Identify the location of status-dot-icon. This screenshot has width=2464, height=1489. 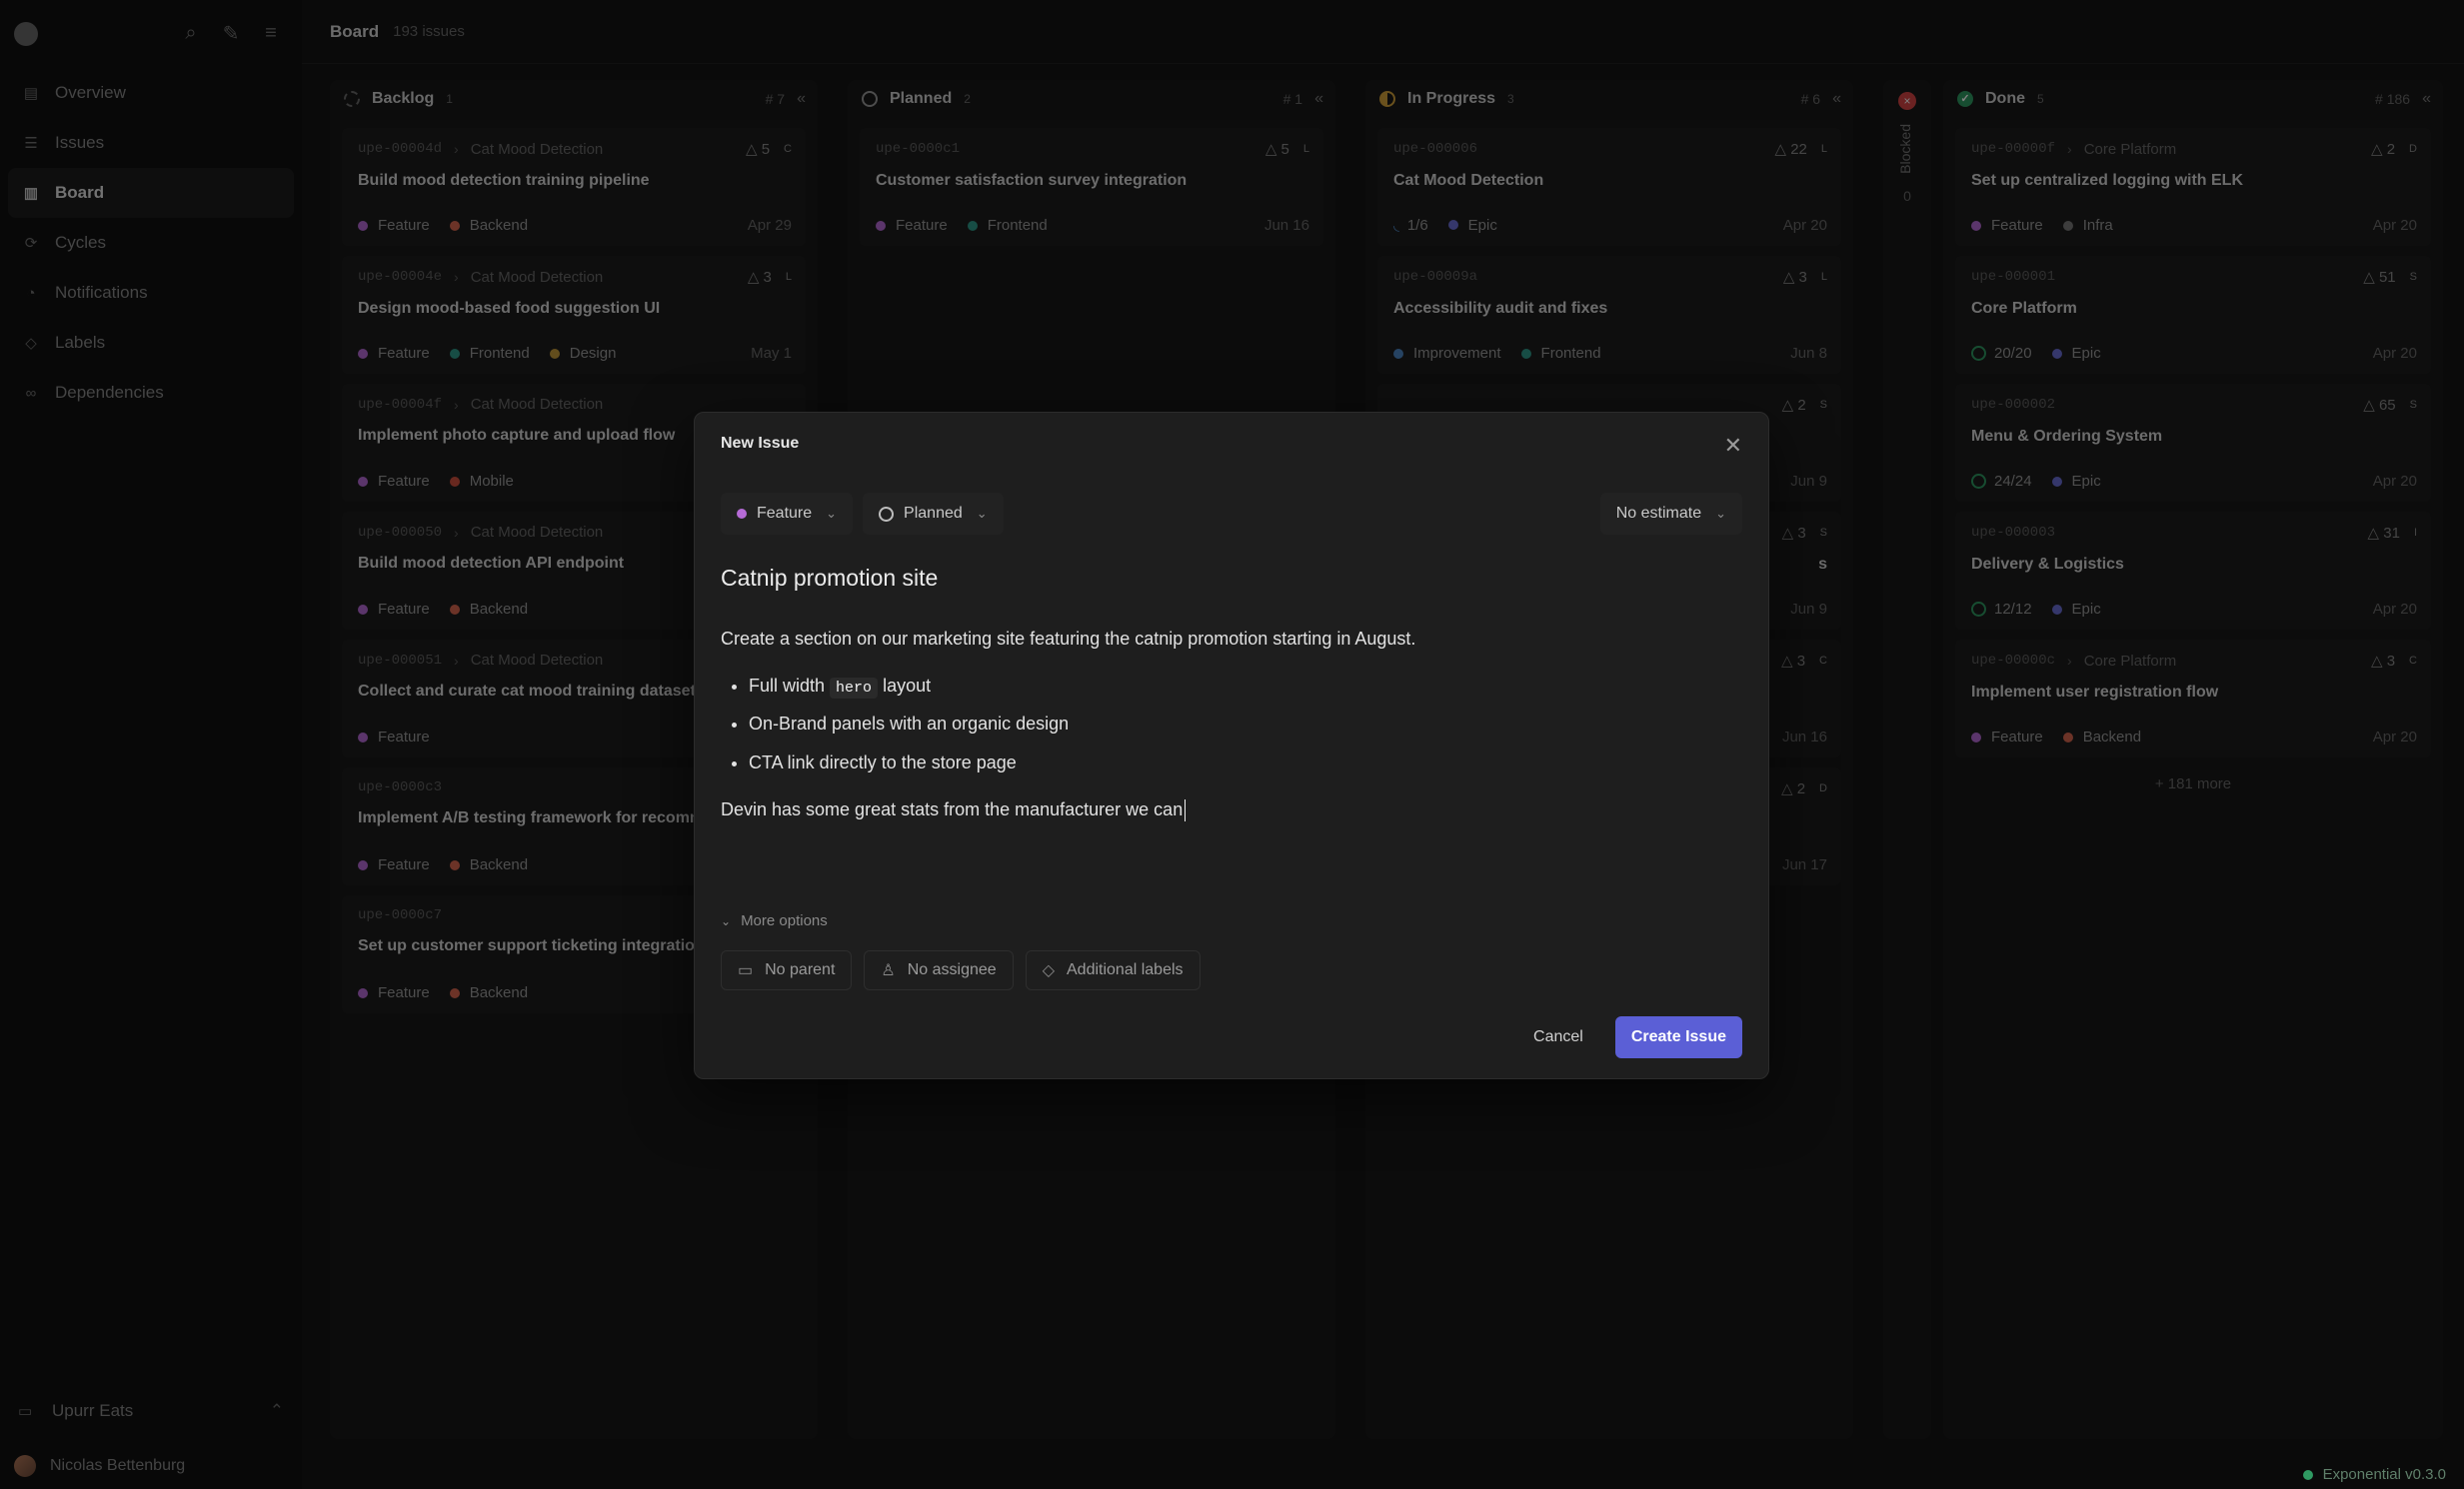
(2307, 1474).